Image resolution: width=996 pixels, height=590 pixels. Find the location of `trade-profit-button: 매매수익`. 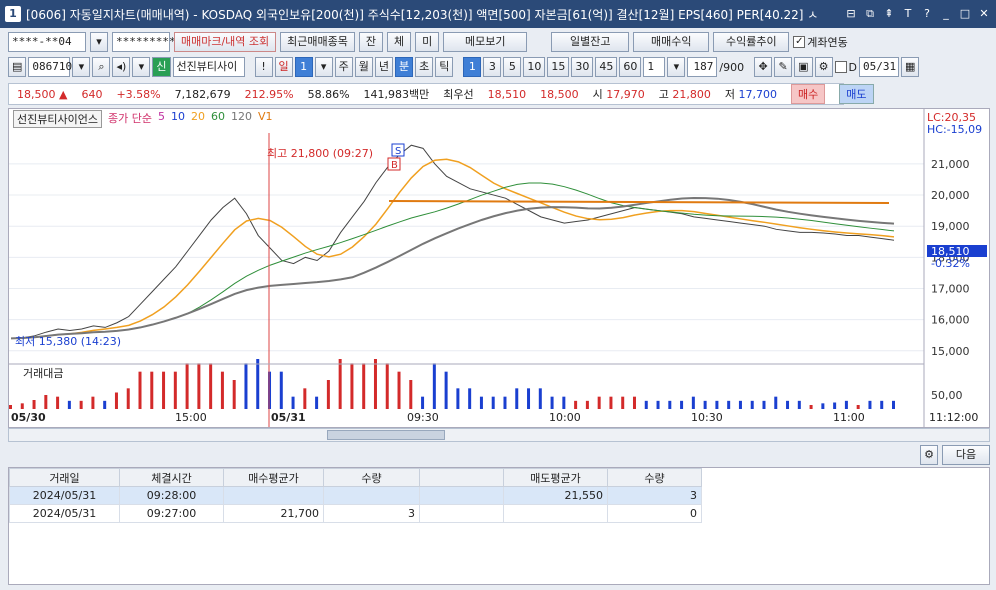

trade-profit-button: 매매수익 is located at coordinates (671, 42).